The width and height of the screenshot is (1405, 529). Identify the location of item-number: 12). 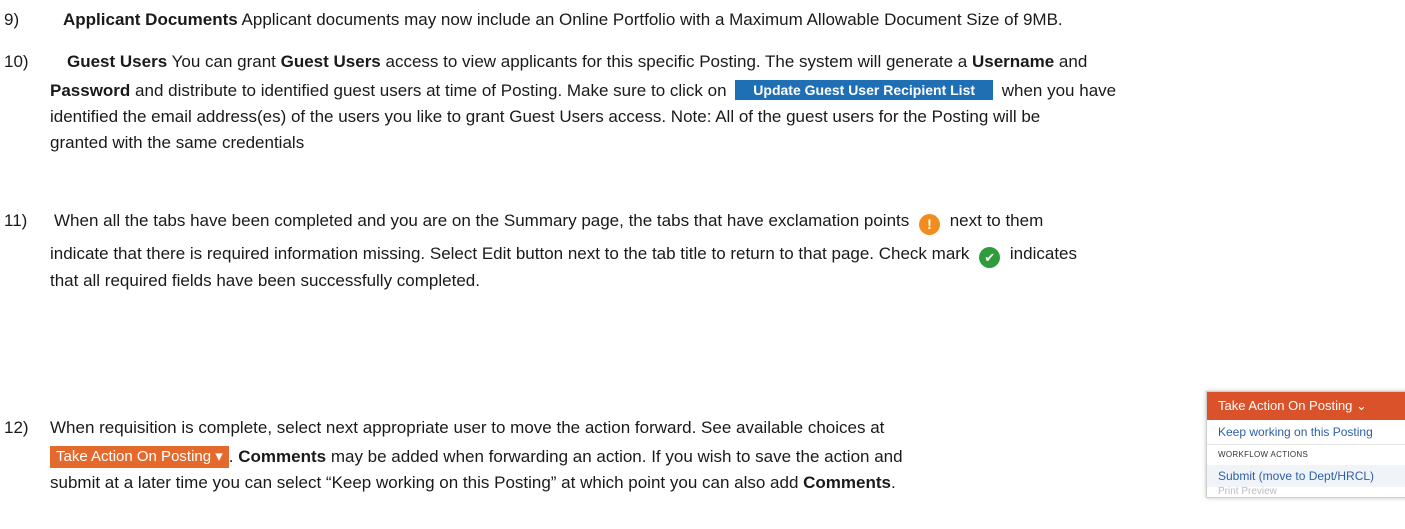
(16, 427).